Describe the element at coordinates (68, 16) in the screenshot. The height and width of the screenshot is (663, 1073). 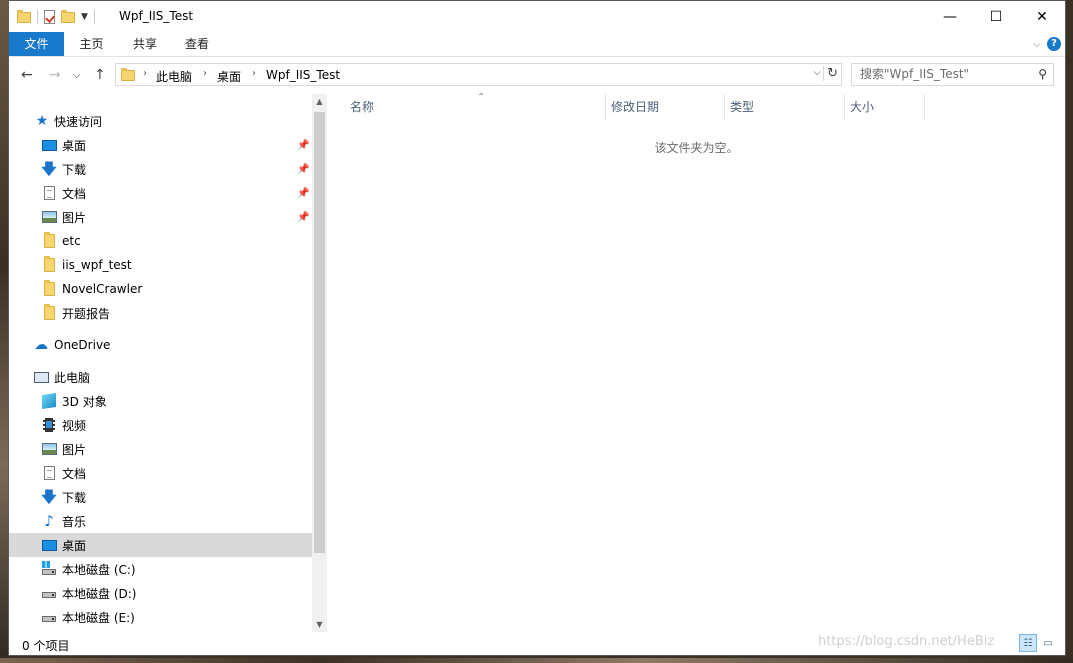
I see `new-folder-icon` at that location.